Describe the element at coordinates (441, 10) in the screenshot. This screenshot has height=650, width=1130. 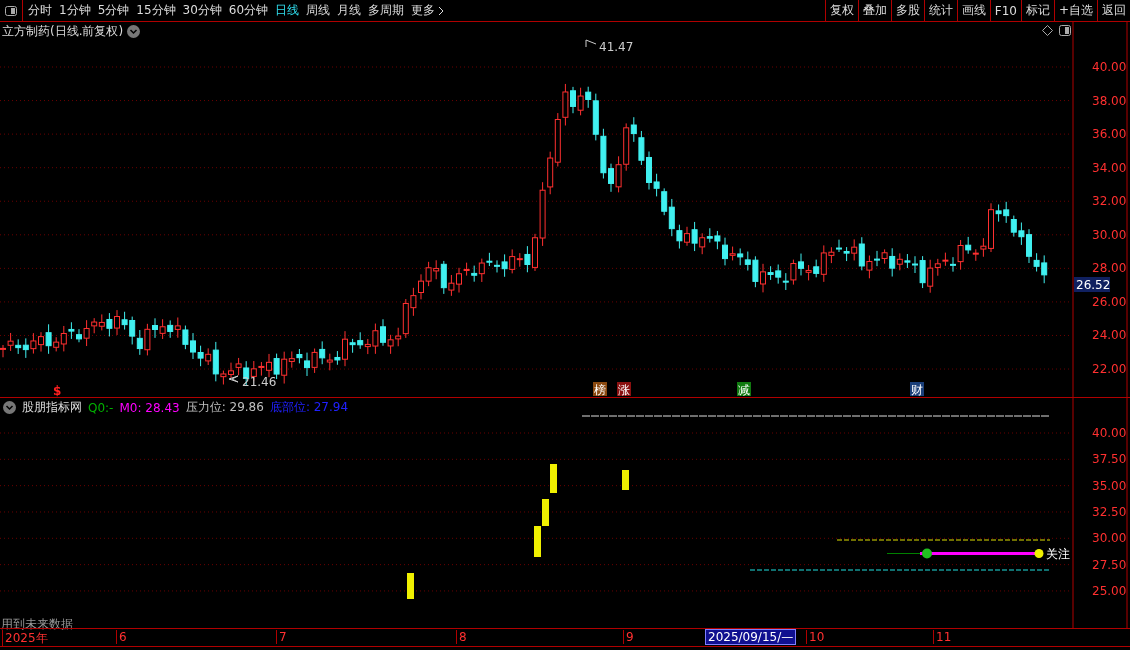
I see `chevron-right-icon` at that location.